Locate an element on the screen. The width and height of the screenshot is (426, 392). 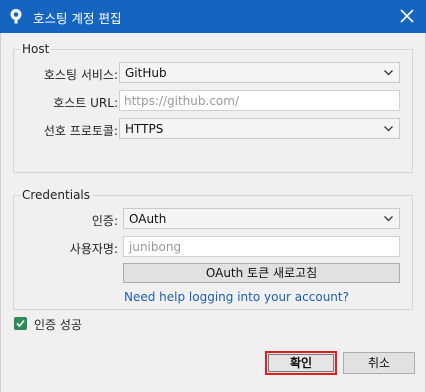
username-label: 사용자명: is located at coordinates (93, 249).